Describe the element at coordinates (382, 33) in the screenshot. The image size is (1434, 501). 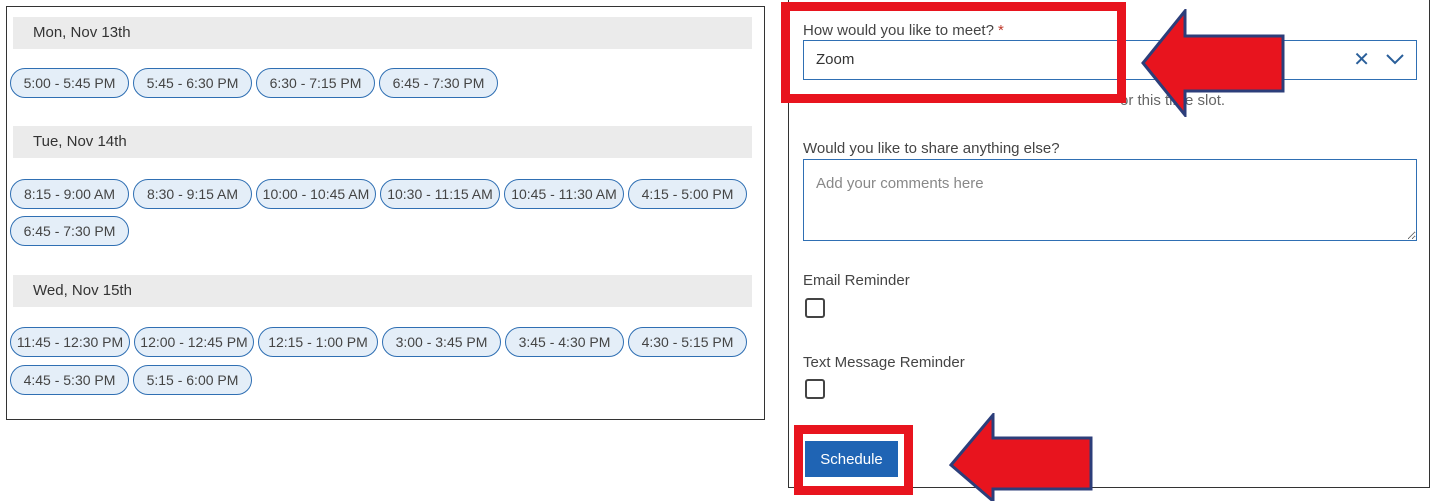
I see `day-header-mon: Mon, Nov 13th` at that location.